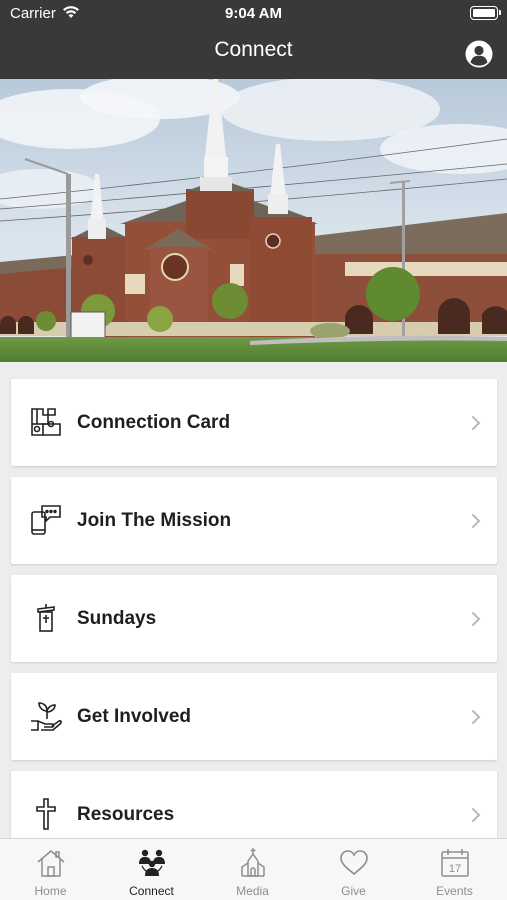  Describe the element at coordinates (46, 716) in the screenshot. I see `hand-plant-icon` at that location.